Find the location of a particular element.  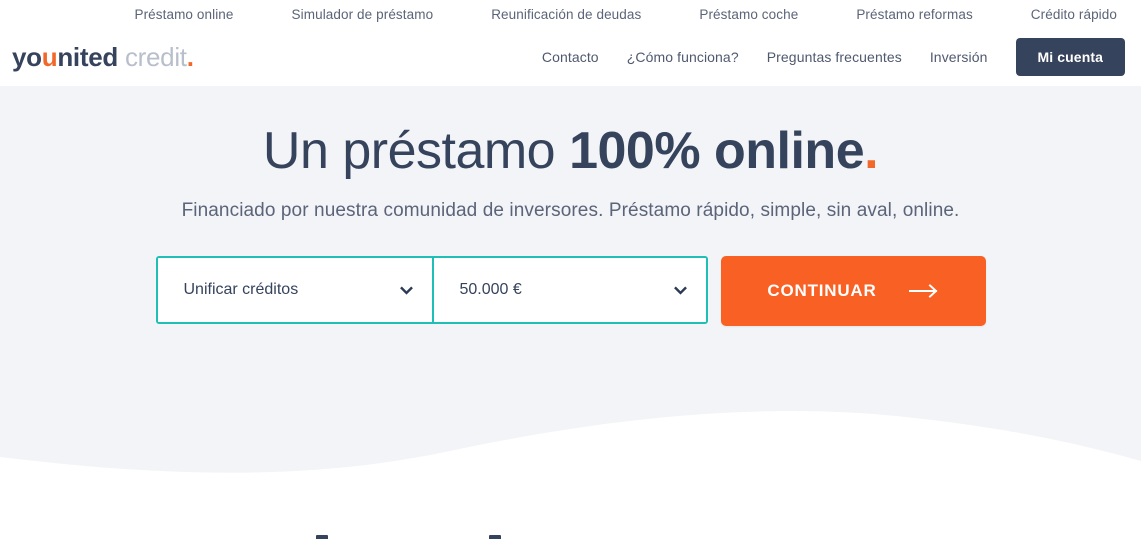

loan-purpose-select: Unificar créditos is located at coordinates (294, 290).